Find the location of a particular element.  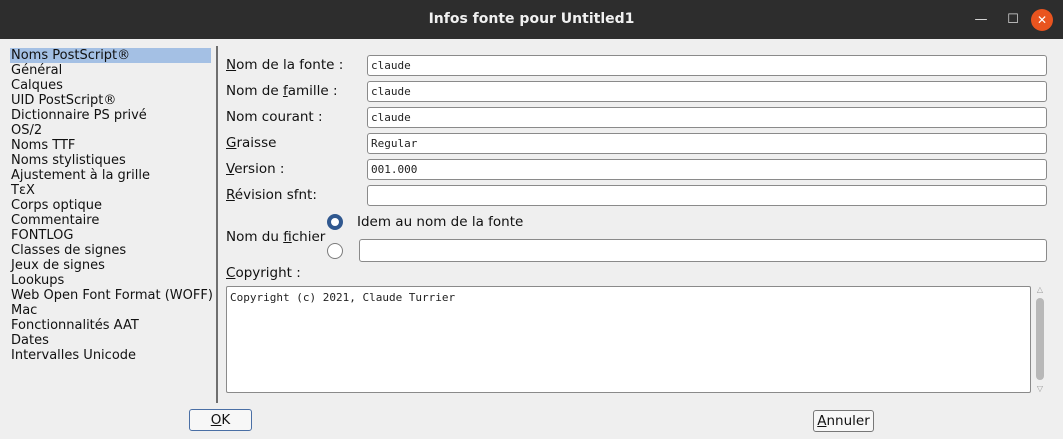

sidebar-item: Commentaire is located at coordinates (110, 220).